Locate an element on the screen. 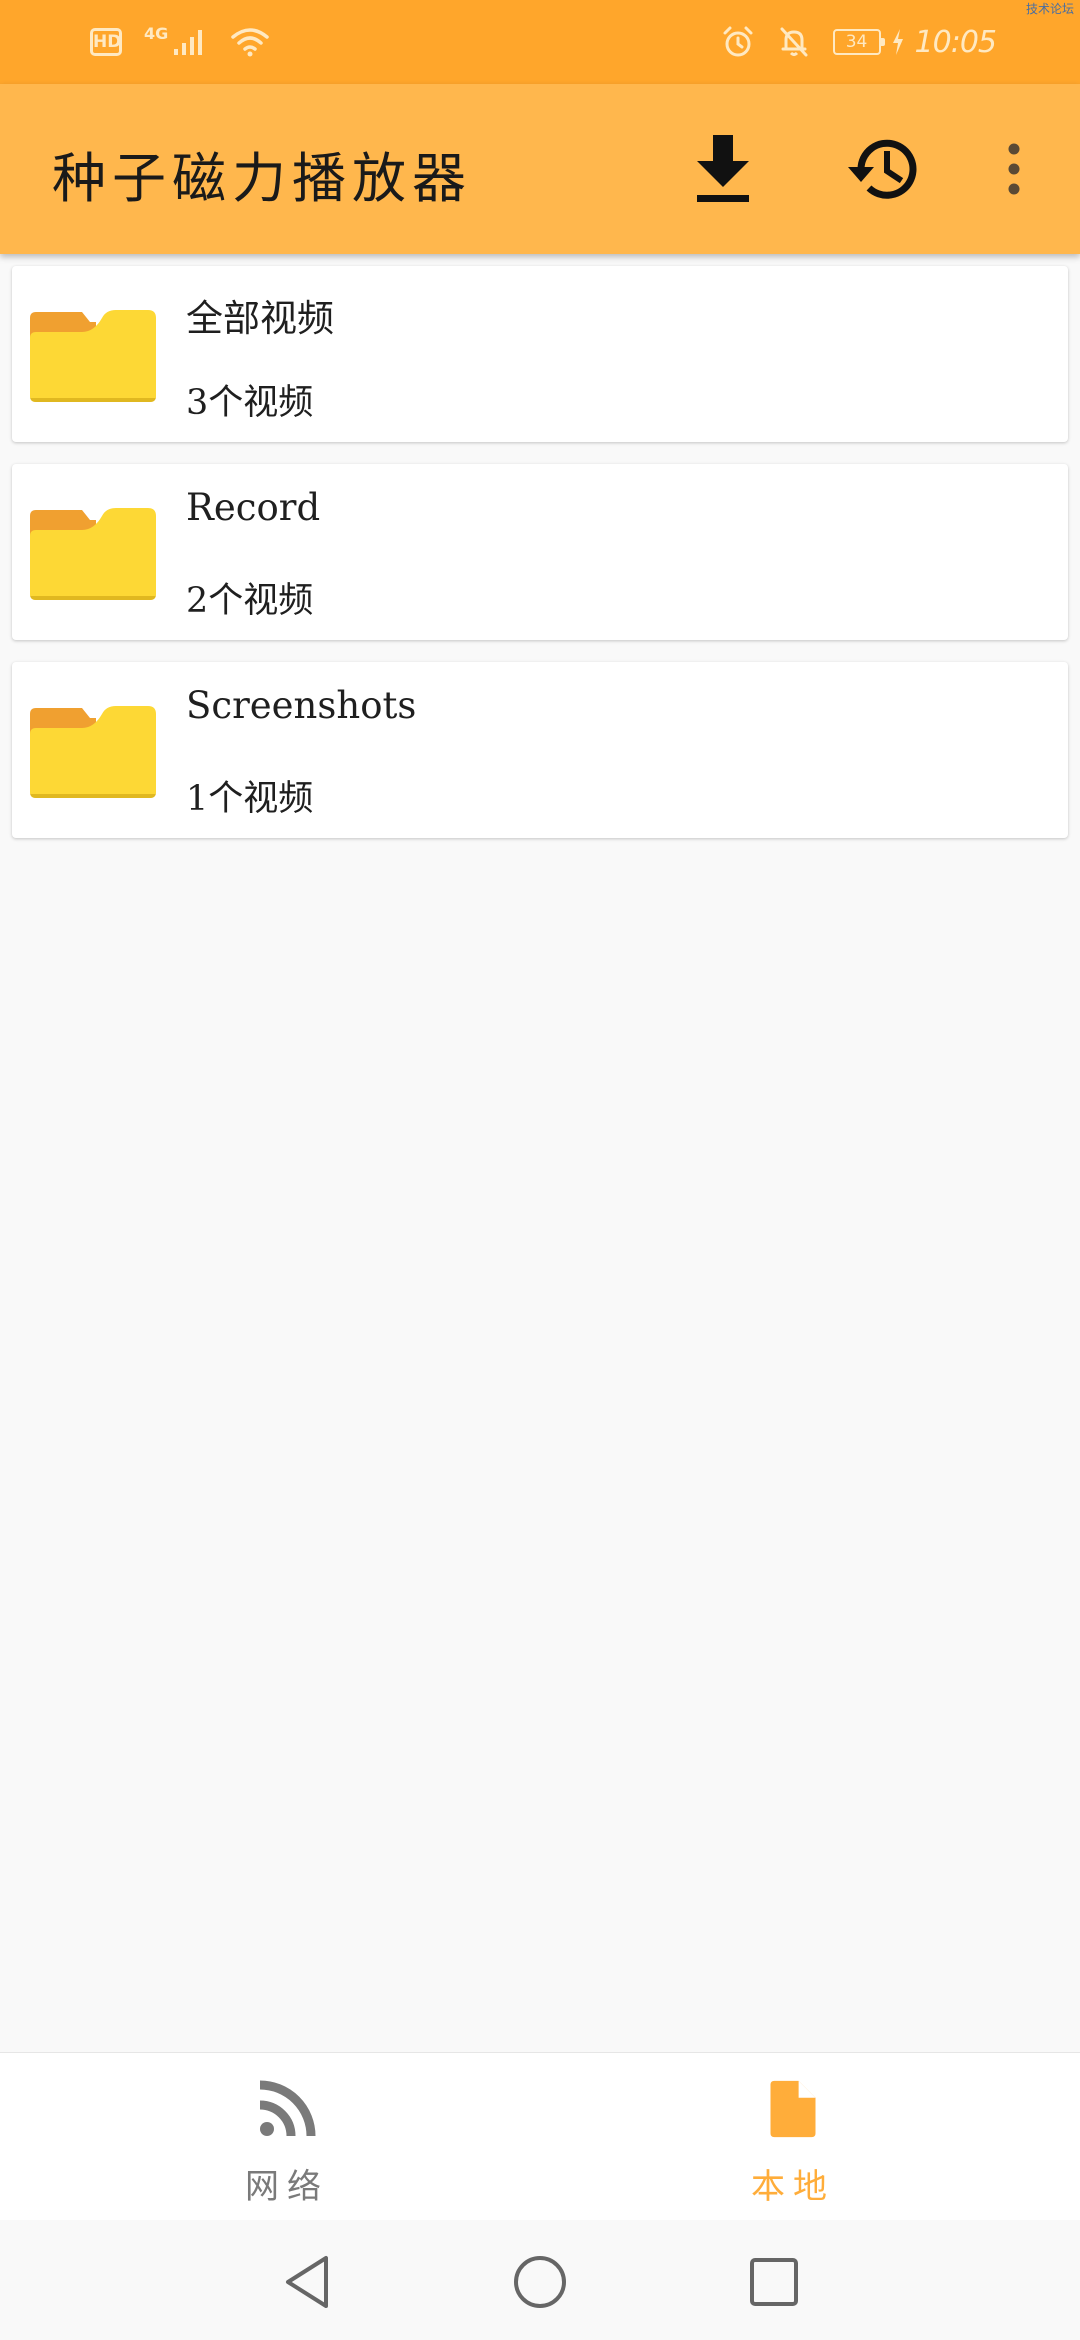  charging-icon is located at coordinates (897, 42).